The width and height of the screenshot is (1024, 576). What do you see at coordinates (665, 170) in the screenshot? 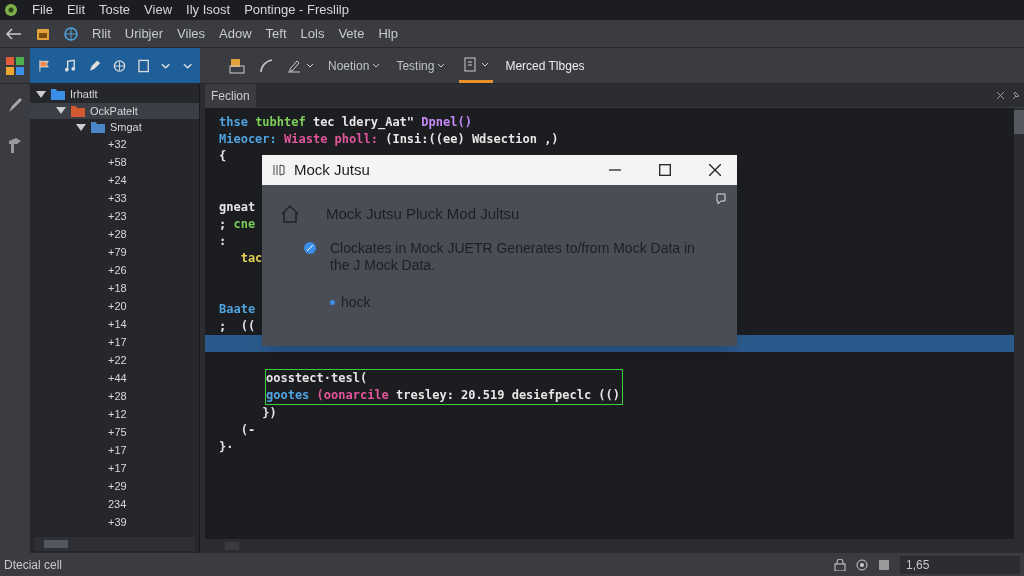
I see `maximize-icon` at bounding box center [665, 170].